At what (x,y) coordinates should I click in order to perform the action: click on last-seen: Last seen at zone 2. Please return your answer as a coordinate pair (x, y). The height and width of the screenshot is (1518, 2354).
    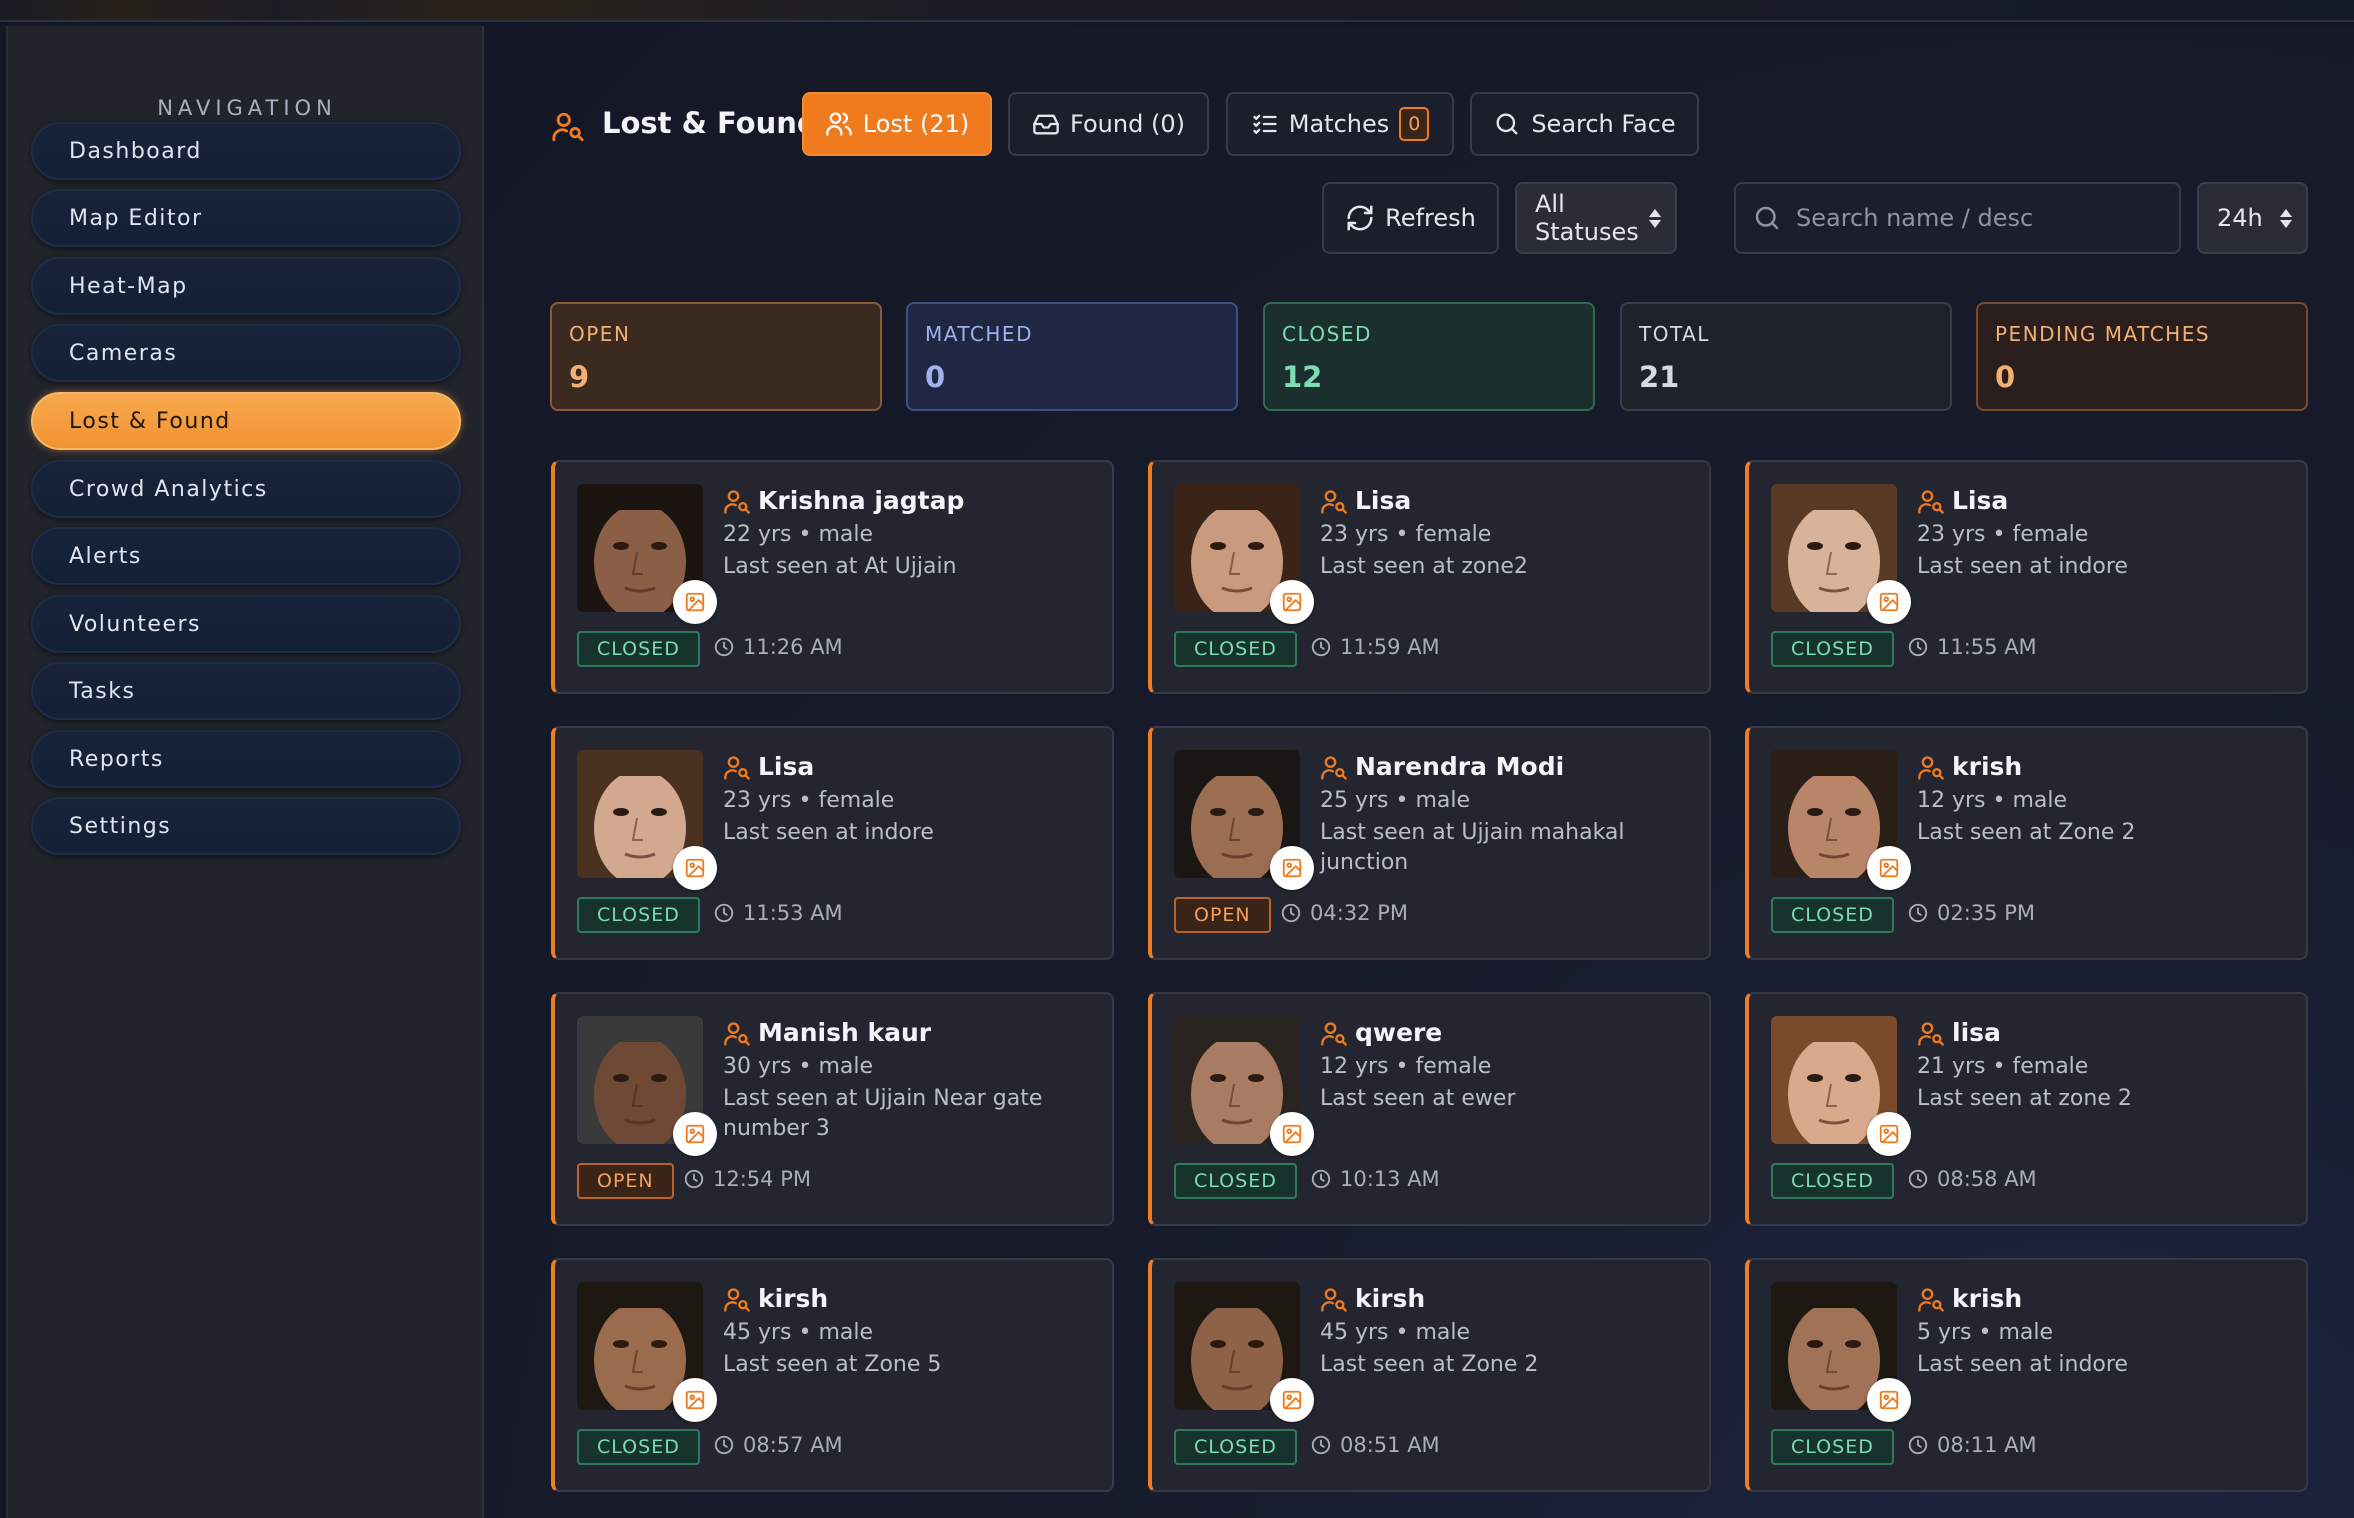
    Looking at the image, I should click on (2024, 1098).